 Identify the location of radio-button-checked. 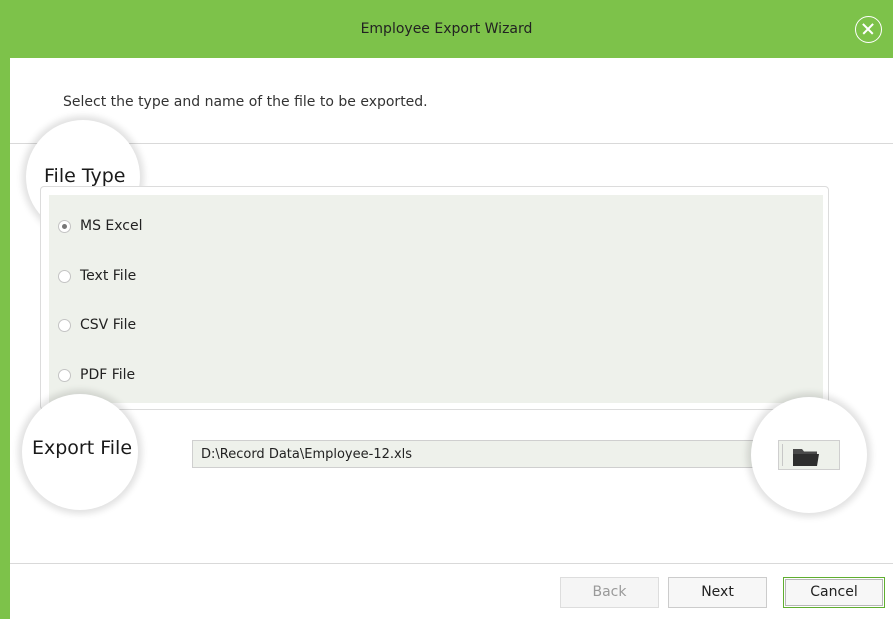
(64, 226).